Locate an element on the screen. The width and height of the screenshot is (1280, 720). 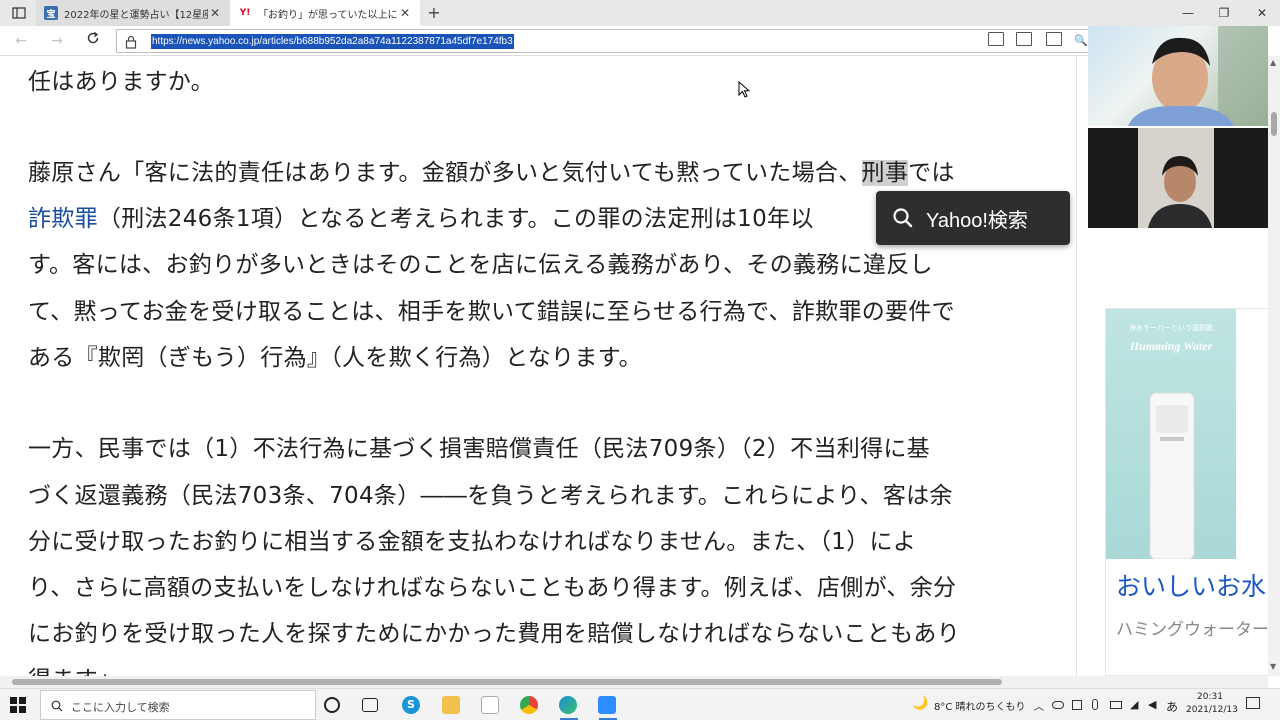
clock-time: 20:31 is located at coordinates (1210, 697).